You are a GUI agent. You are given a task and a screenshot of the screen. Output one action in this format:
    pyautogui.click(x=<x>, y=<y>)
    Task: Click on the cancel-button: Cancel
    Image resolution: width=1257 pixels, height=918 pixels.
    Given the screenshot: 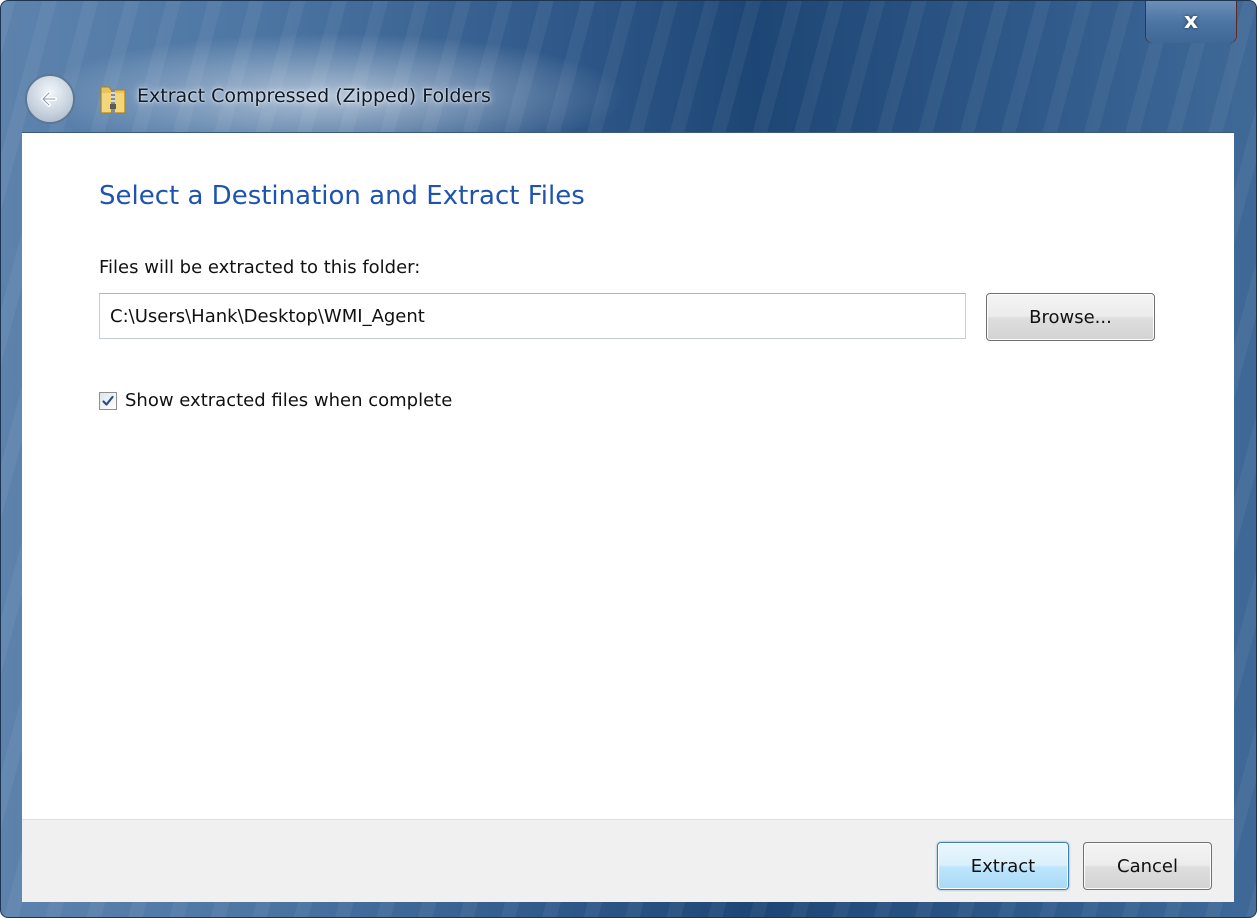 What is the action you would take?
    pyautogui.click(x=1147, y=866)
    